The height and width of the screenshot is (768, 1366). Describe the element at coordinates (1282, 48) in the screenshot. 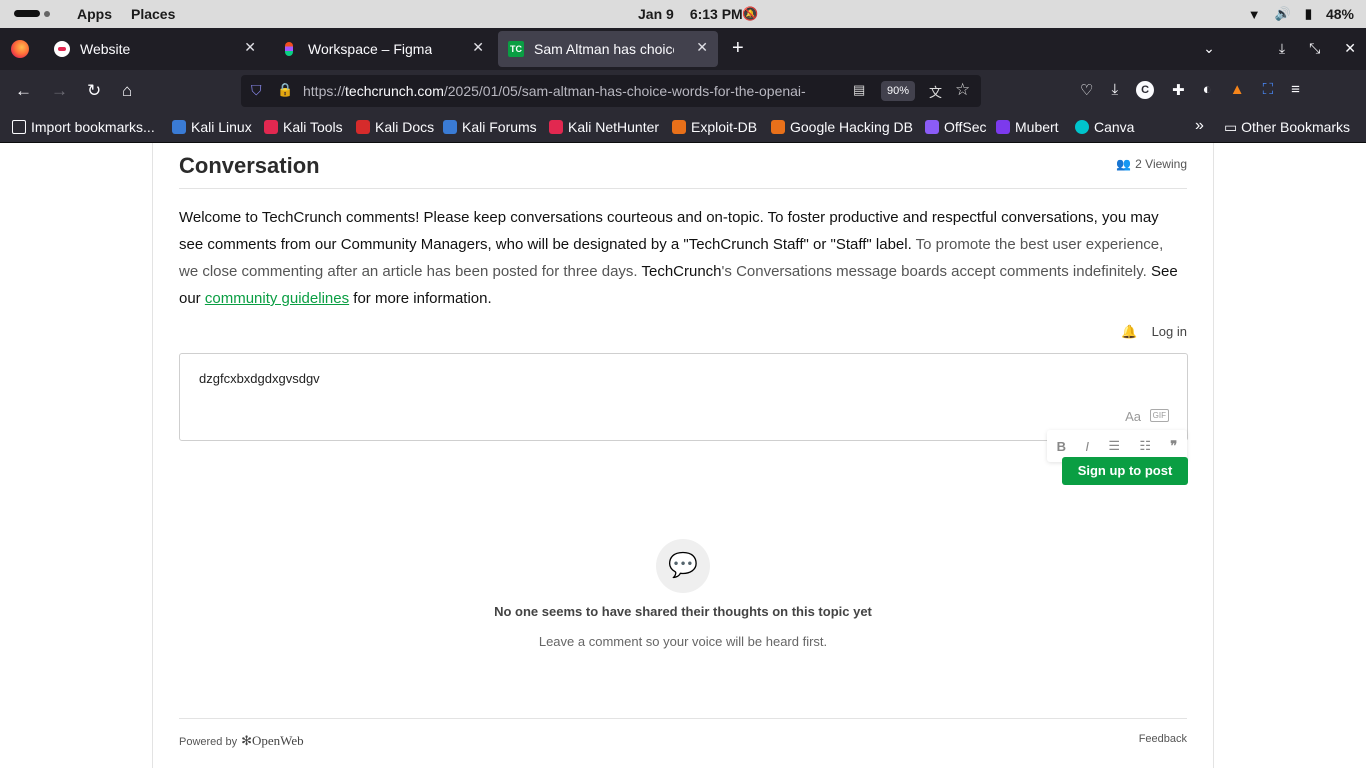

I see `minimize-icon: ⤓` at that location.